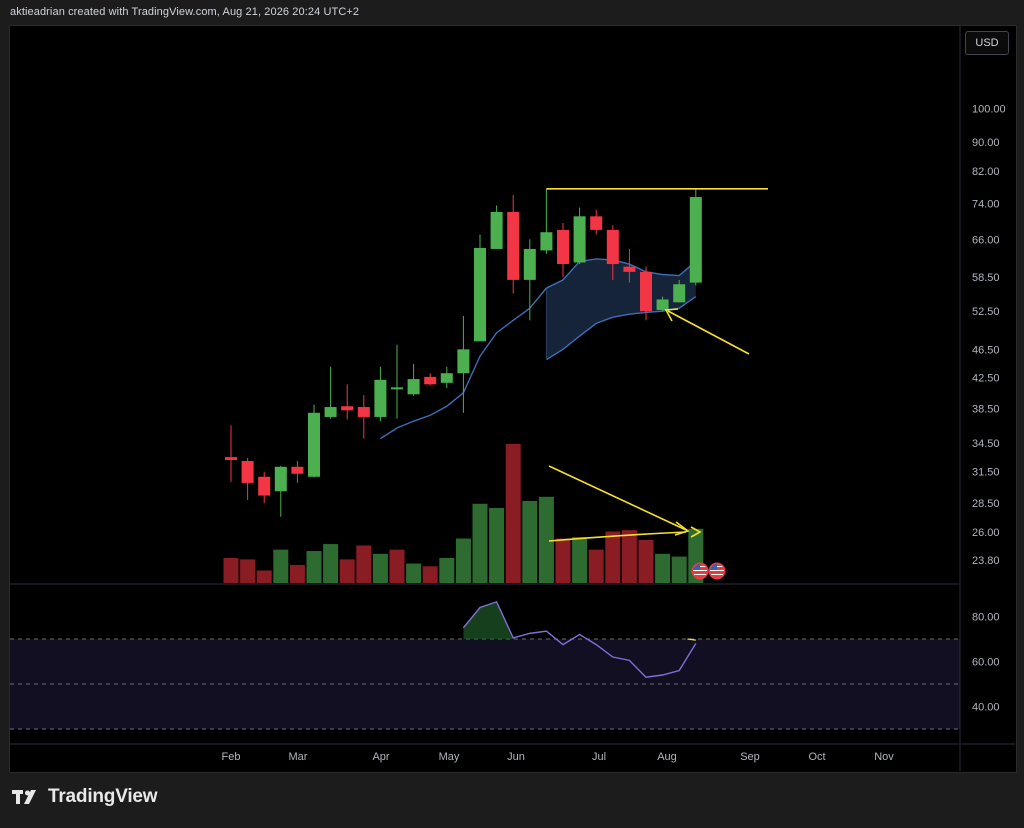 The width and height of the screenshot is (1024, 828). What do you see at coordinates (449, 757) in the screenshot?
I see `time-axis-tick: May` at bounding box center [449, 757].